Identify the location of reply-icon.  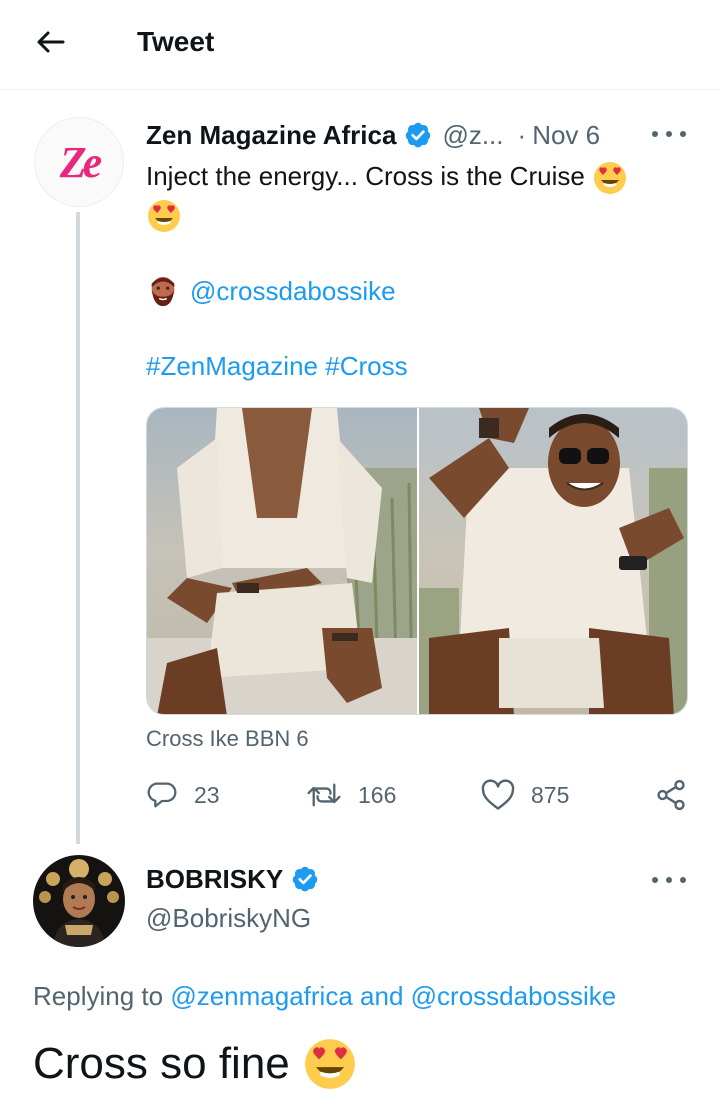
(162, 795).